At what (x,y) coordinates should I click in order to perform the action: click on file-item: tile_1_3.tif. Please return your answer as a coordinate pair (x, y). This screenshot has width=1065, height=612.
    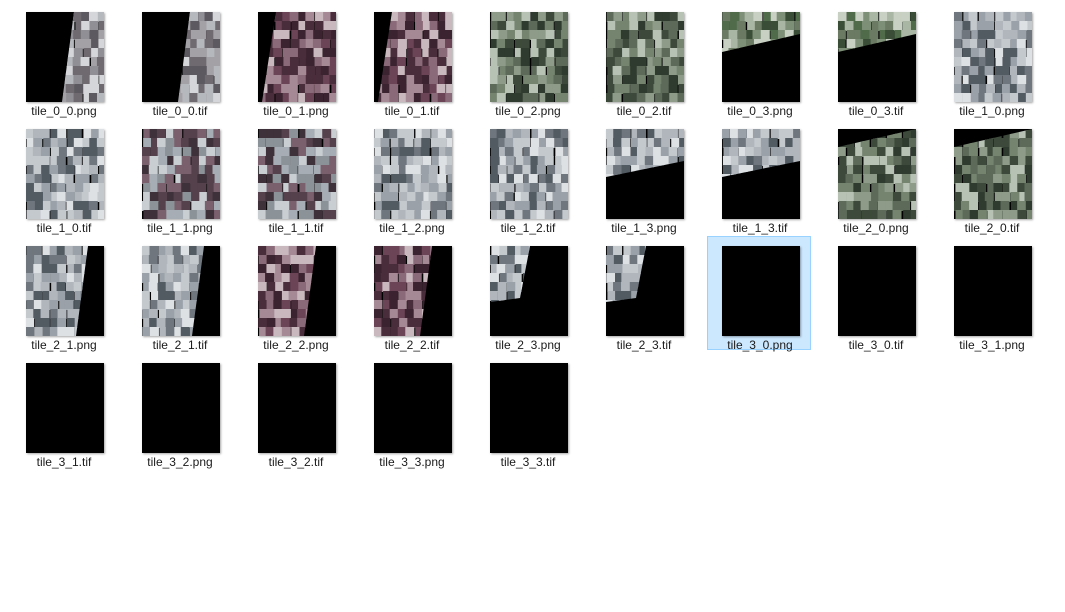
    Looking at the image, I should click on (759, 177).